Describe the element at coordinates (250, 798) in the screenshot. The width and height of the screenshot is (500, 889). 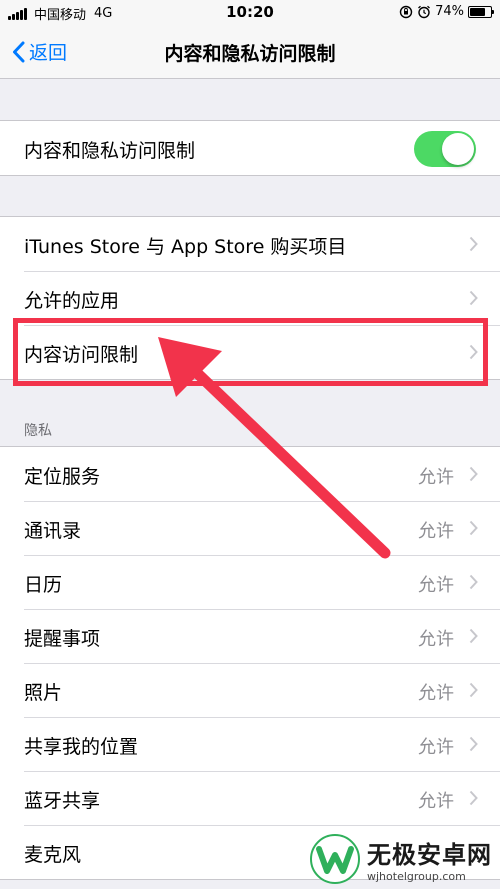
I see `privacy-item-bluetooth-sharing: 蓝牙共享 允许` at that location.